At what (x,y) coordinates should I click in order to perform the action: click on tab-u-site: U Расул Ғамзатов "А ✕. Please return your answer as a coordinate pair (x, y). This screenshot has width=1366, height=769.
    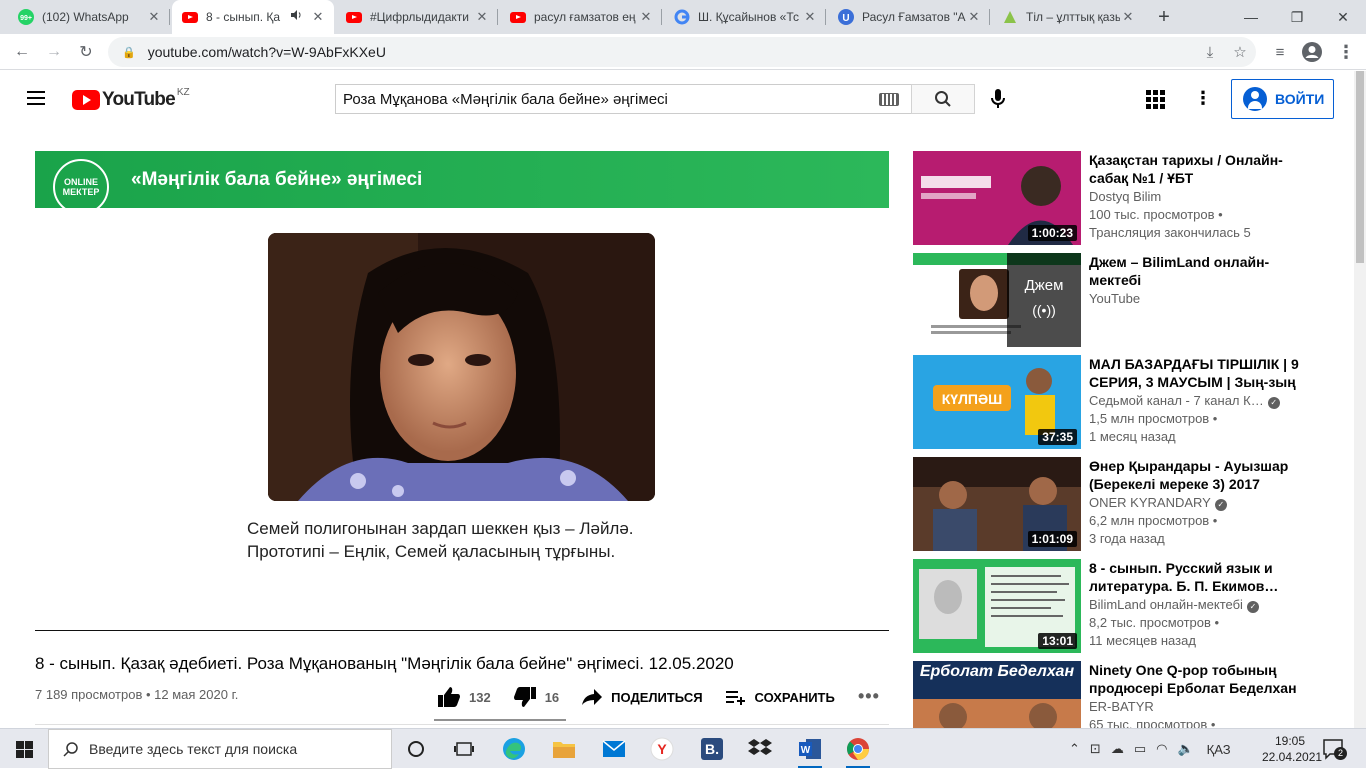
    Looking at the image, I should click on (909, 17).